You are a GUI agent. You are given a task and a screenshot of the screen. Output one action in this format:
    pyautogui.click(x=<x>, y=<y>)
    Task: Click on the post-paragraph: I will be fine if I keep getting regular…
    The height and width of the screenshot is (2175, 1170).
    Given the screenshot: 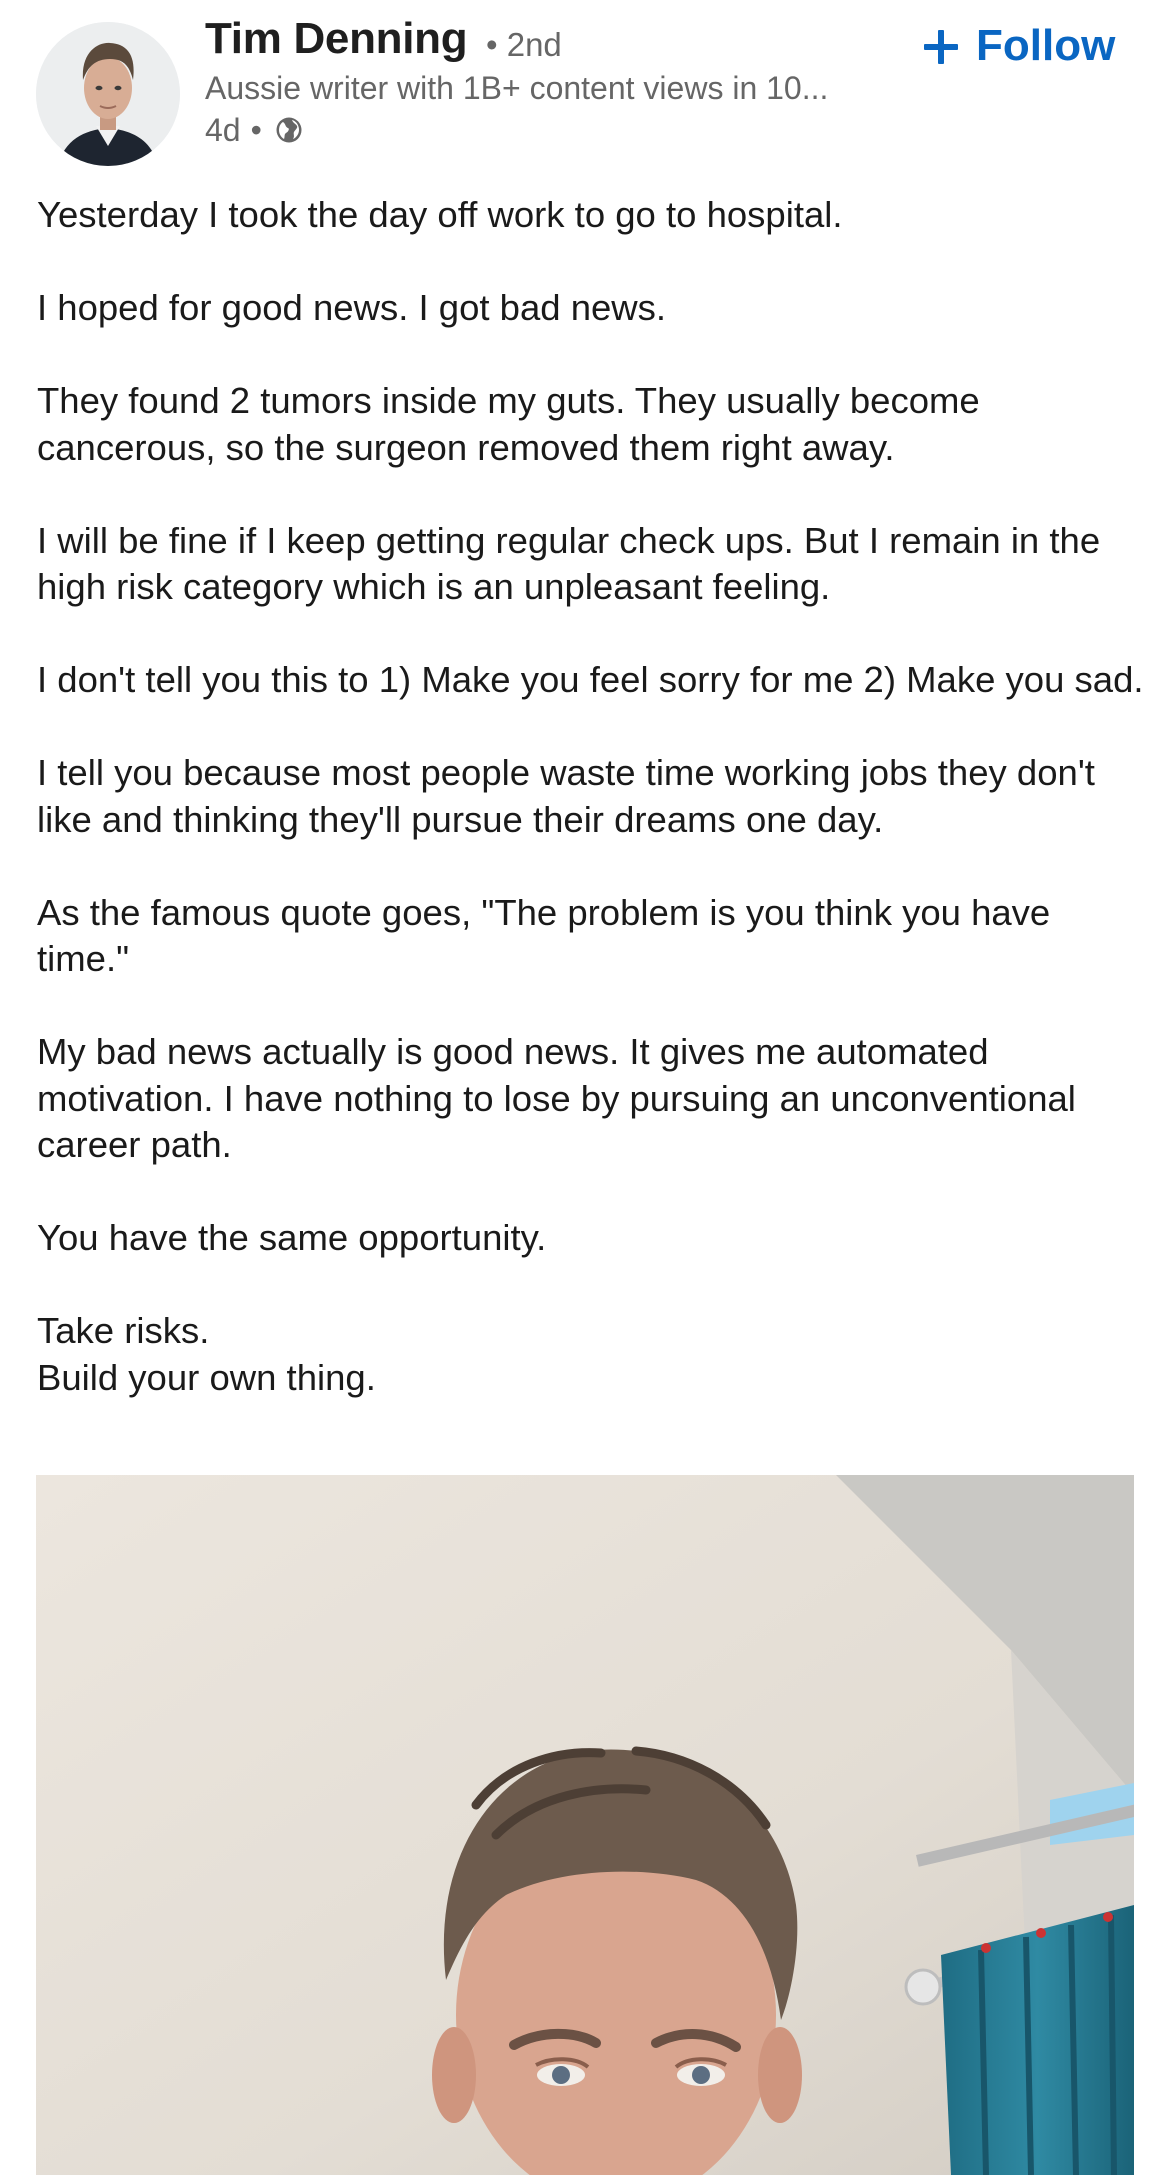 What is the action you would take?
    pyautogui.click(x=569, y=563)
    